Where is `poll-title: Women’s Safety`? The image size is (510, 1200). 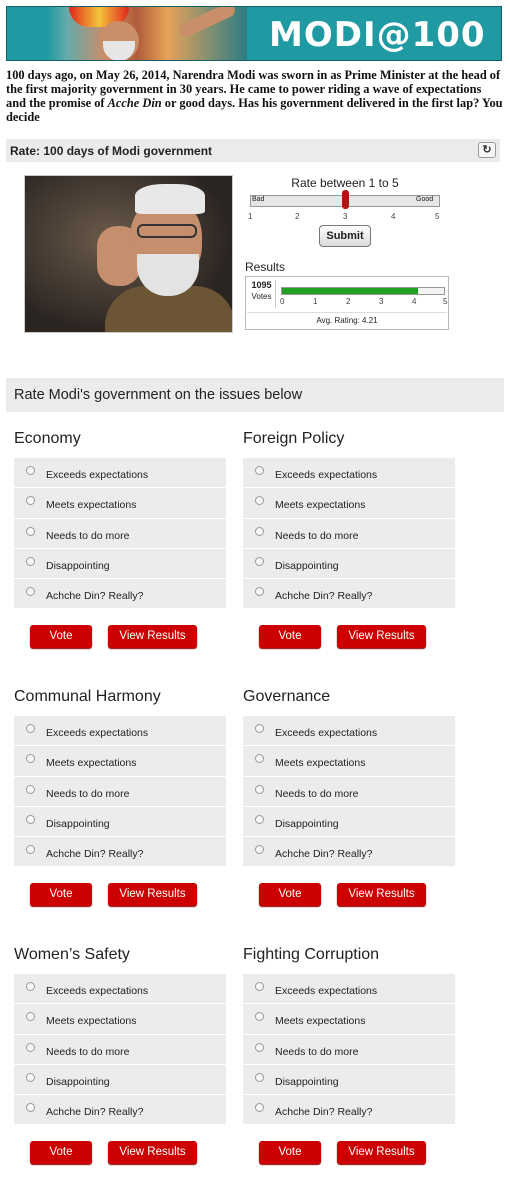 poll-title: Women’s Safety is located at coordinates (72, 954).